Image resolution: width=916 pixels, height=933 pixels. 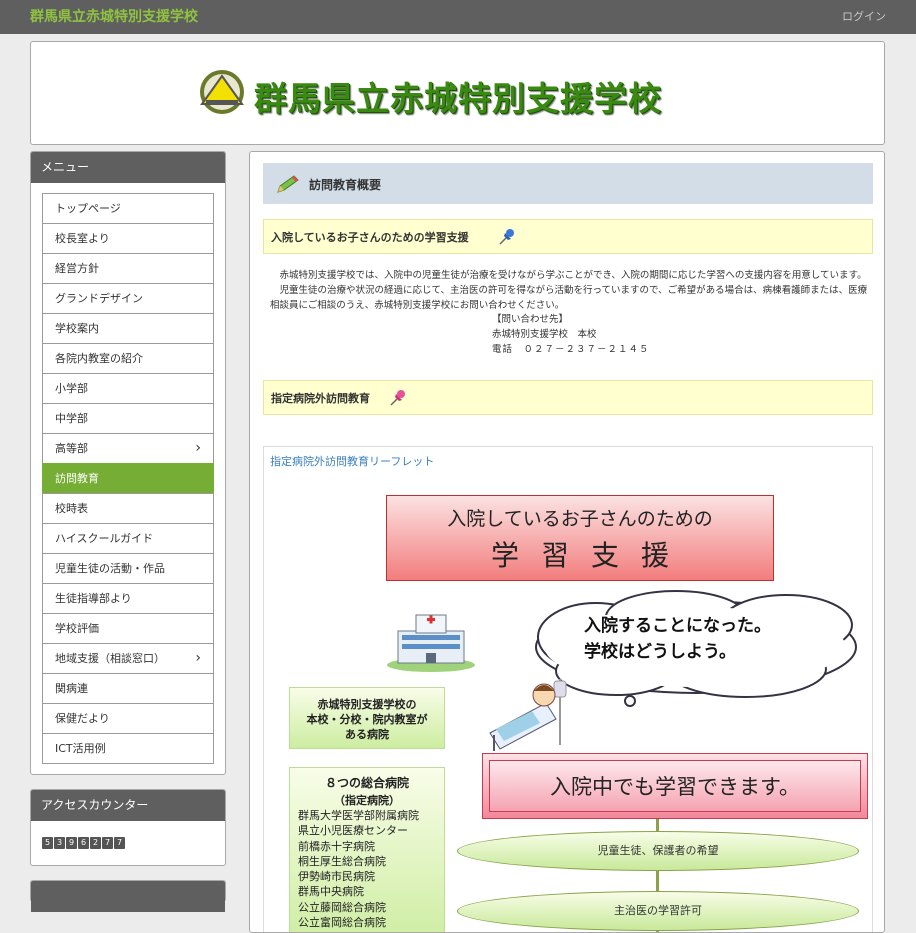 What do you see at coordinates (358, 815) in the screenshot?
I see `hospital-item: 群馬大学医学部附属病院` at bounding box center [358, 815].